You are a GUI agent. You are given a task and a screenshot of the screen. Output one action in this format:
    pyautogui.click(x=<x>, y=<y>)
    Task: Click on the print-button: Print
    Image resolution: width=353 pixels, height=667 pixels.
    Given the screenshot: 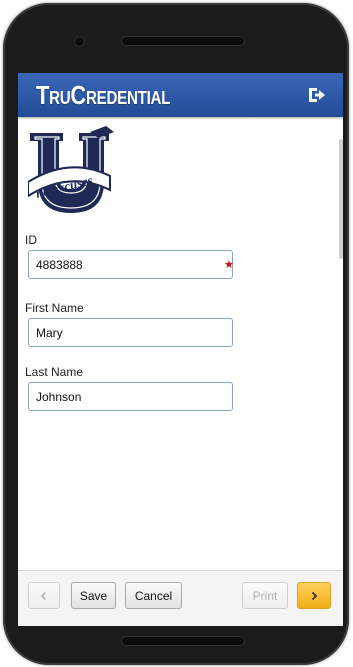 What is the action you would take?
    pyautogui.click(x=265, y=595)
    